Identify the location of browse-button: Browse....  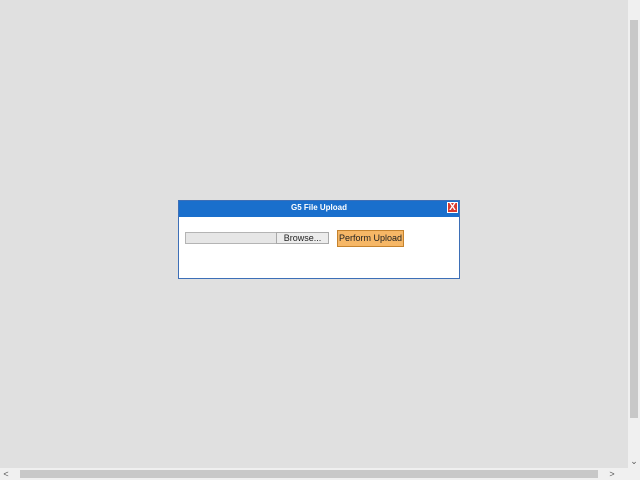
(302, 238).